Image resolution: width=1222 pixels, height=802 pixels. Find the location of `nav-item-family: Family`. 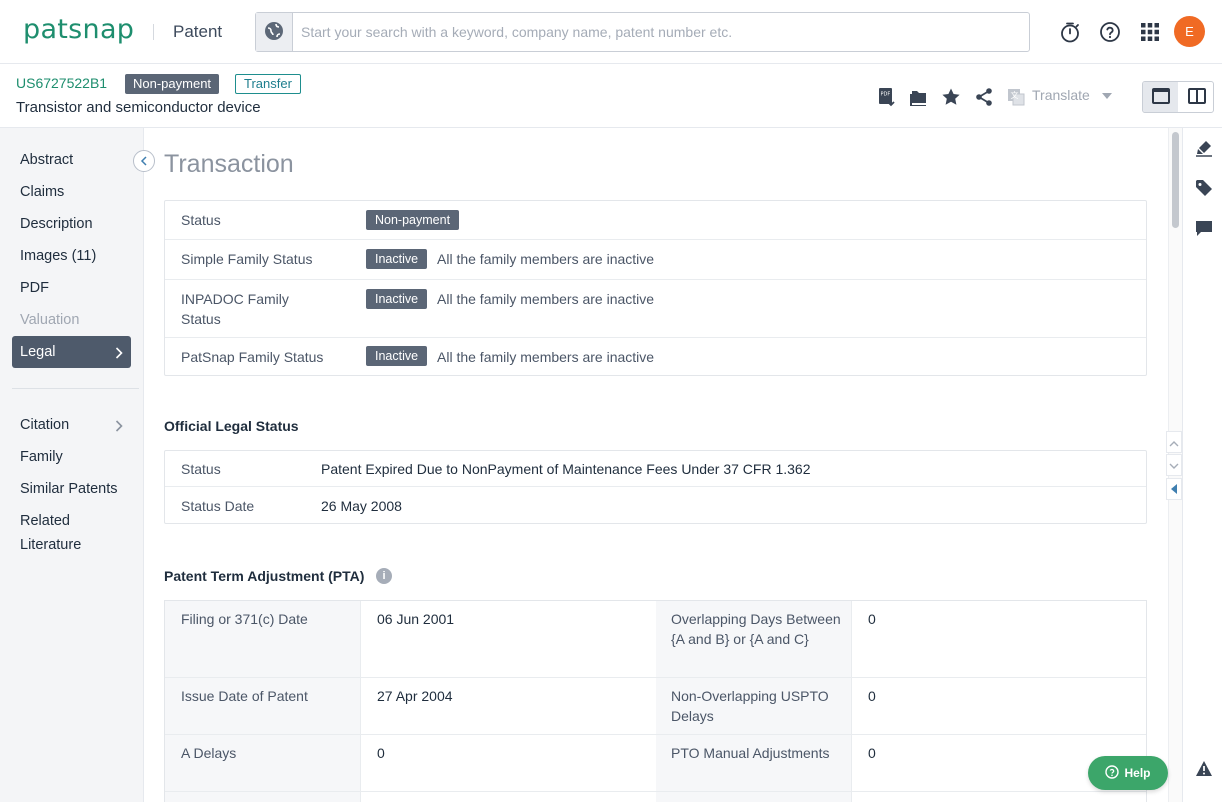

nav-item-family: Family is located at coordinates (71, 457).